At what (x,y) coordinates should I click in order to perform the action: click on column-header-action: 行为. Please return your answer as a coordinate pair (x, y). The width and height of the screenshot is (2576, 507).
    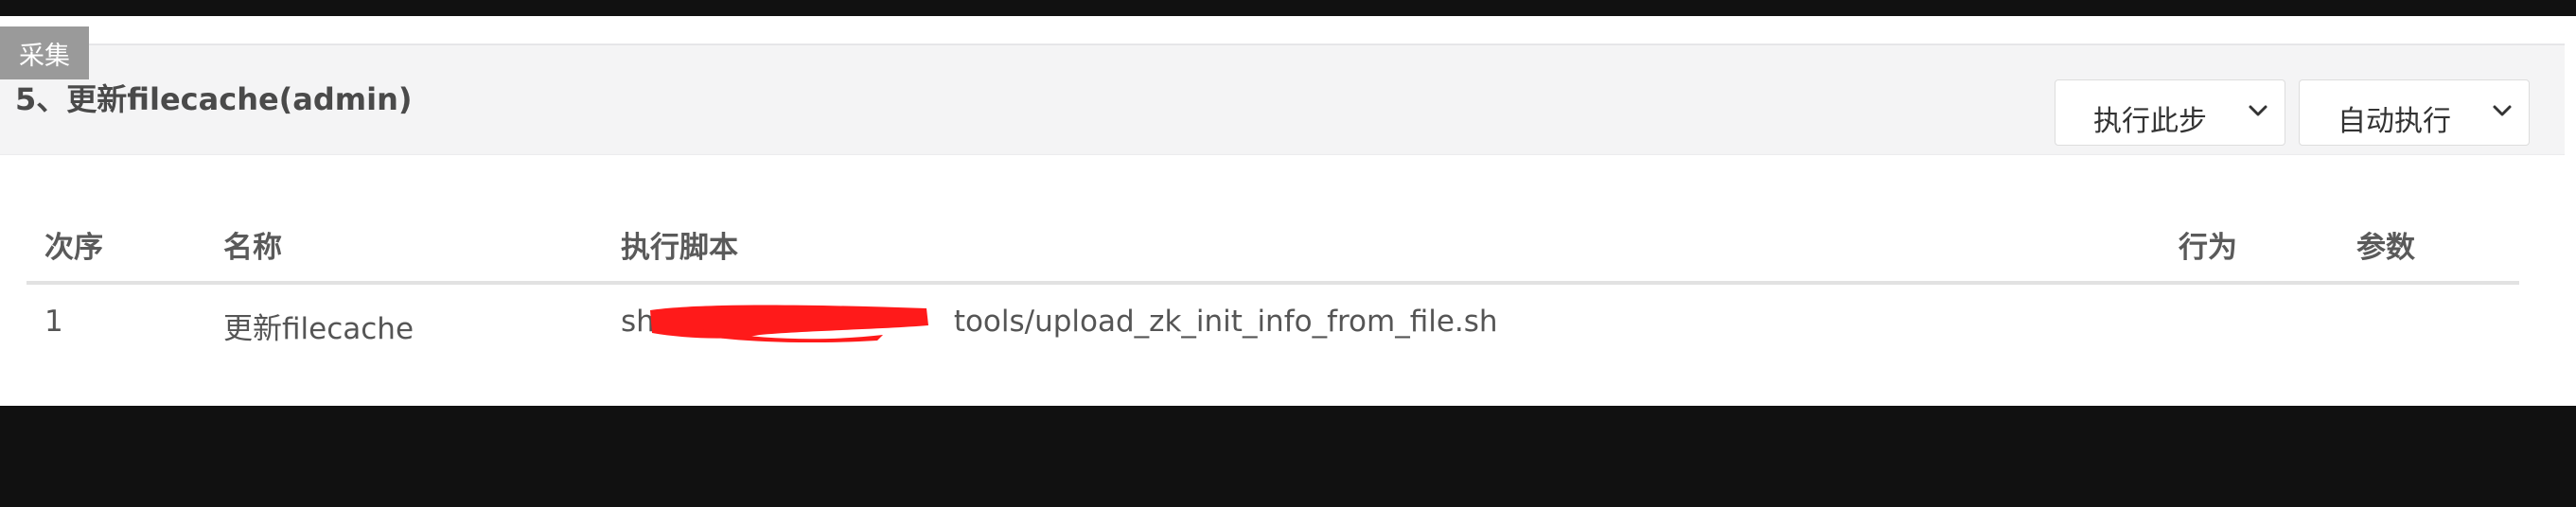
    Looking at the image, I should click on (2208, 248).